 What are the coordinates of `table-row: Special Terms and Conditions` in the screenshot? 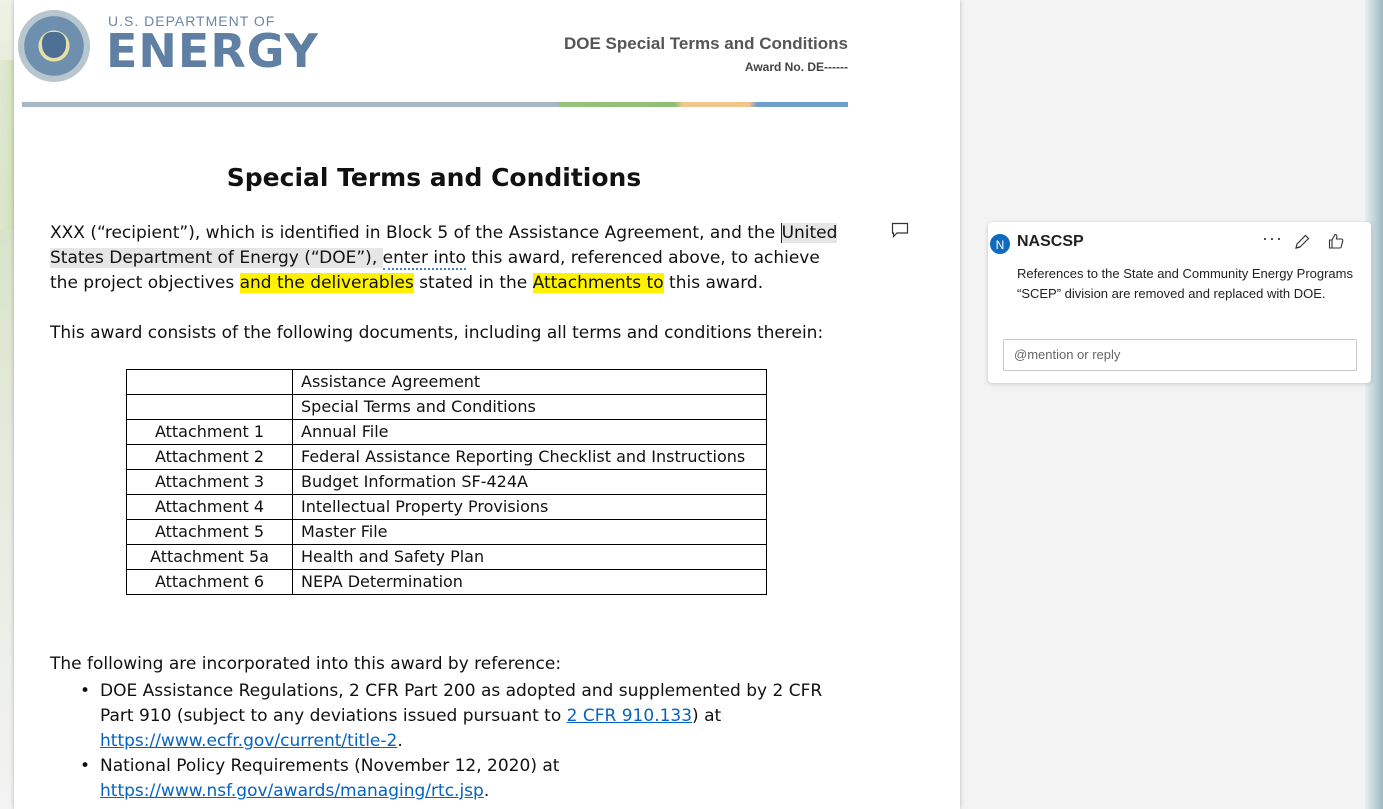 It's located at (446, 407).